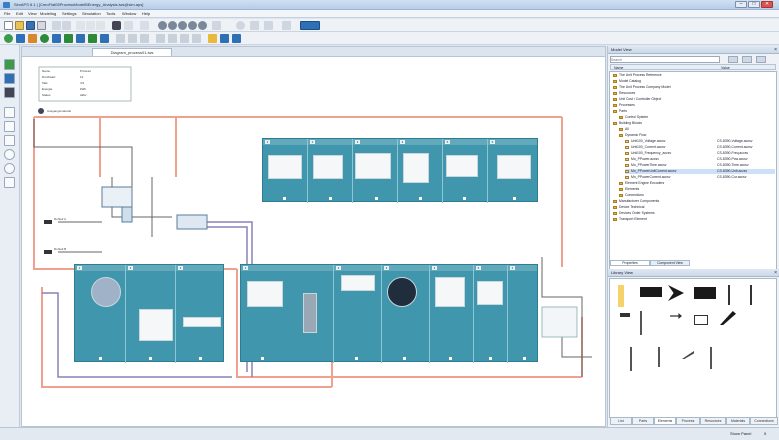 This screenshot has height=440, width=779. What do you see at coordinates (56, 25) in the screenshot?
I see `undo-icon` at bounding box center [56, 25].